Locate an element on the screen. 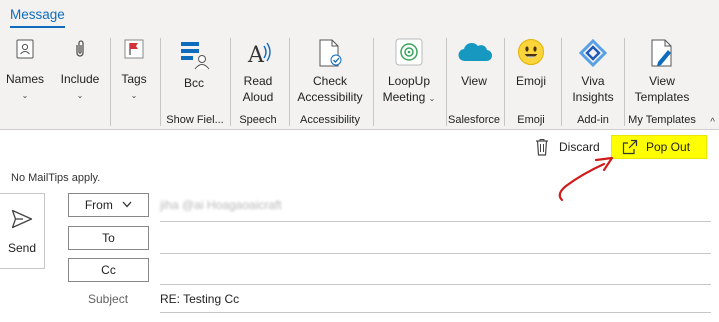  group-label-add-in: Add-in is located at coordinates (593, 120).